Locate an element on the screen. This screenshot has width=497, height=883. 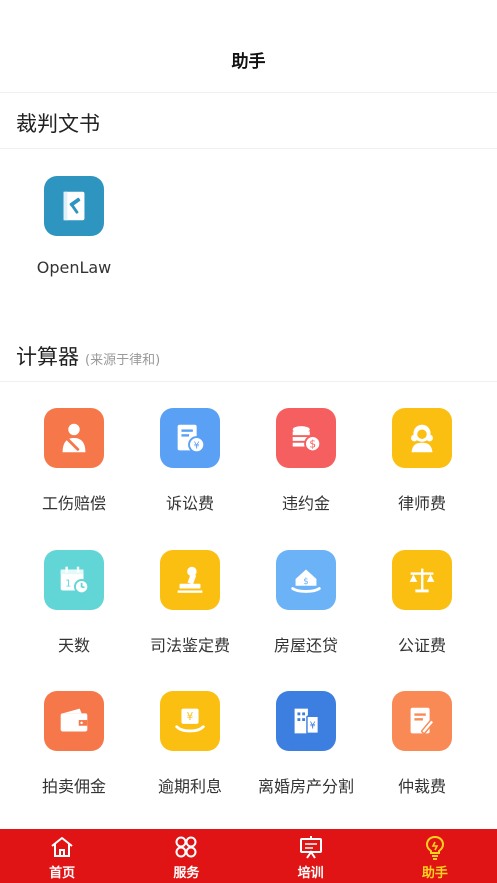
tab-service-label: 服务 is located at coordinates (186, 873).